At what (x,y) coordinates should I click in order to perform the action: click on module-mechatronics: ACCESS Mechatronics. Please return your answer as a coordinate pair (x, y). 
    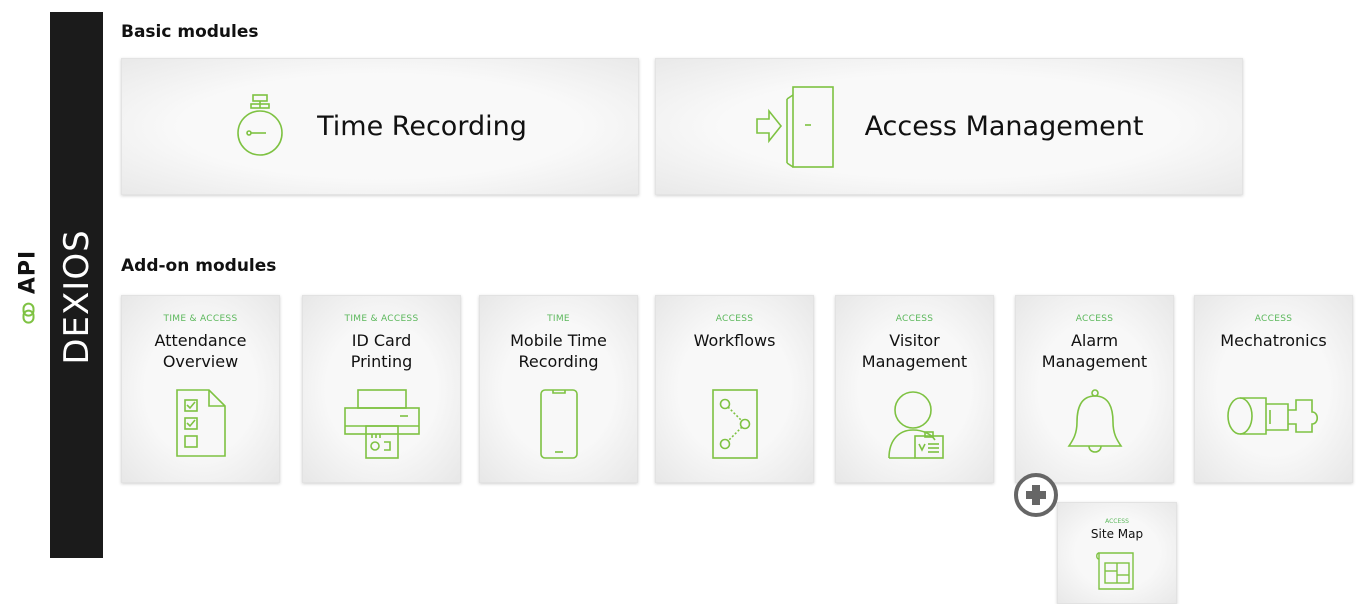
    Looking at the image, I should click on (1273, 389).